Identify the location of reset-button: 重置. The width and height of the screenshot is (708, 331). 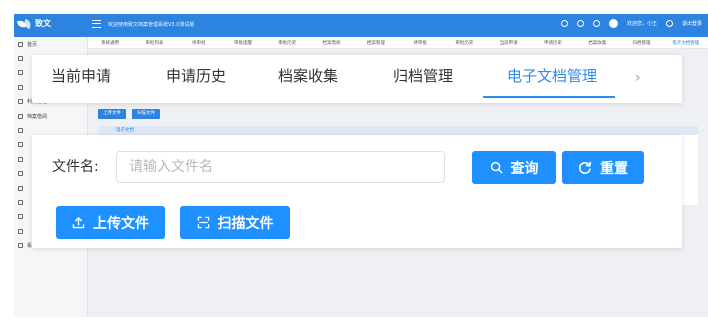
(603, 167).